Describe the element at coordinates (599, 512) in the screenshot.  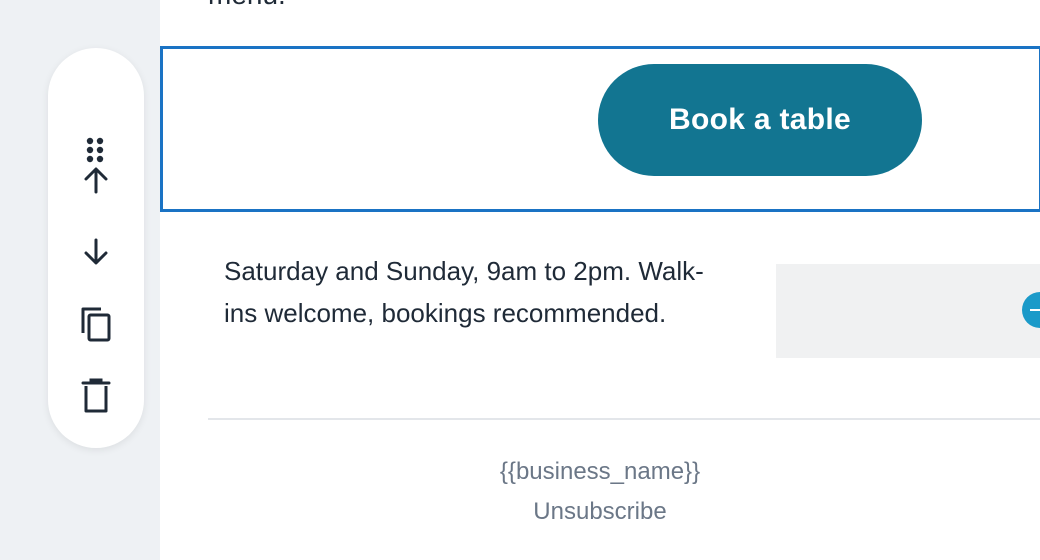
I see `unsubscribe-link: Unsubscribe` at that location.